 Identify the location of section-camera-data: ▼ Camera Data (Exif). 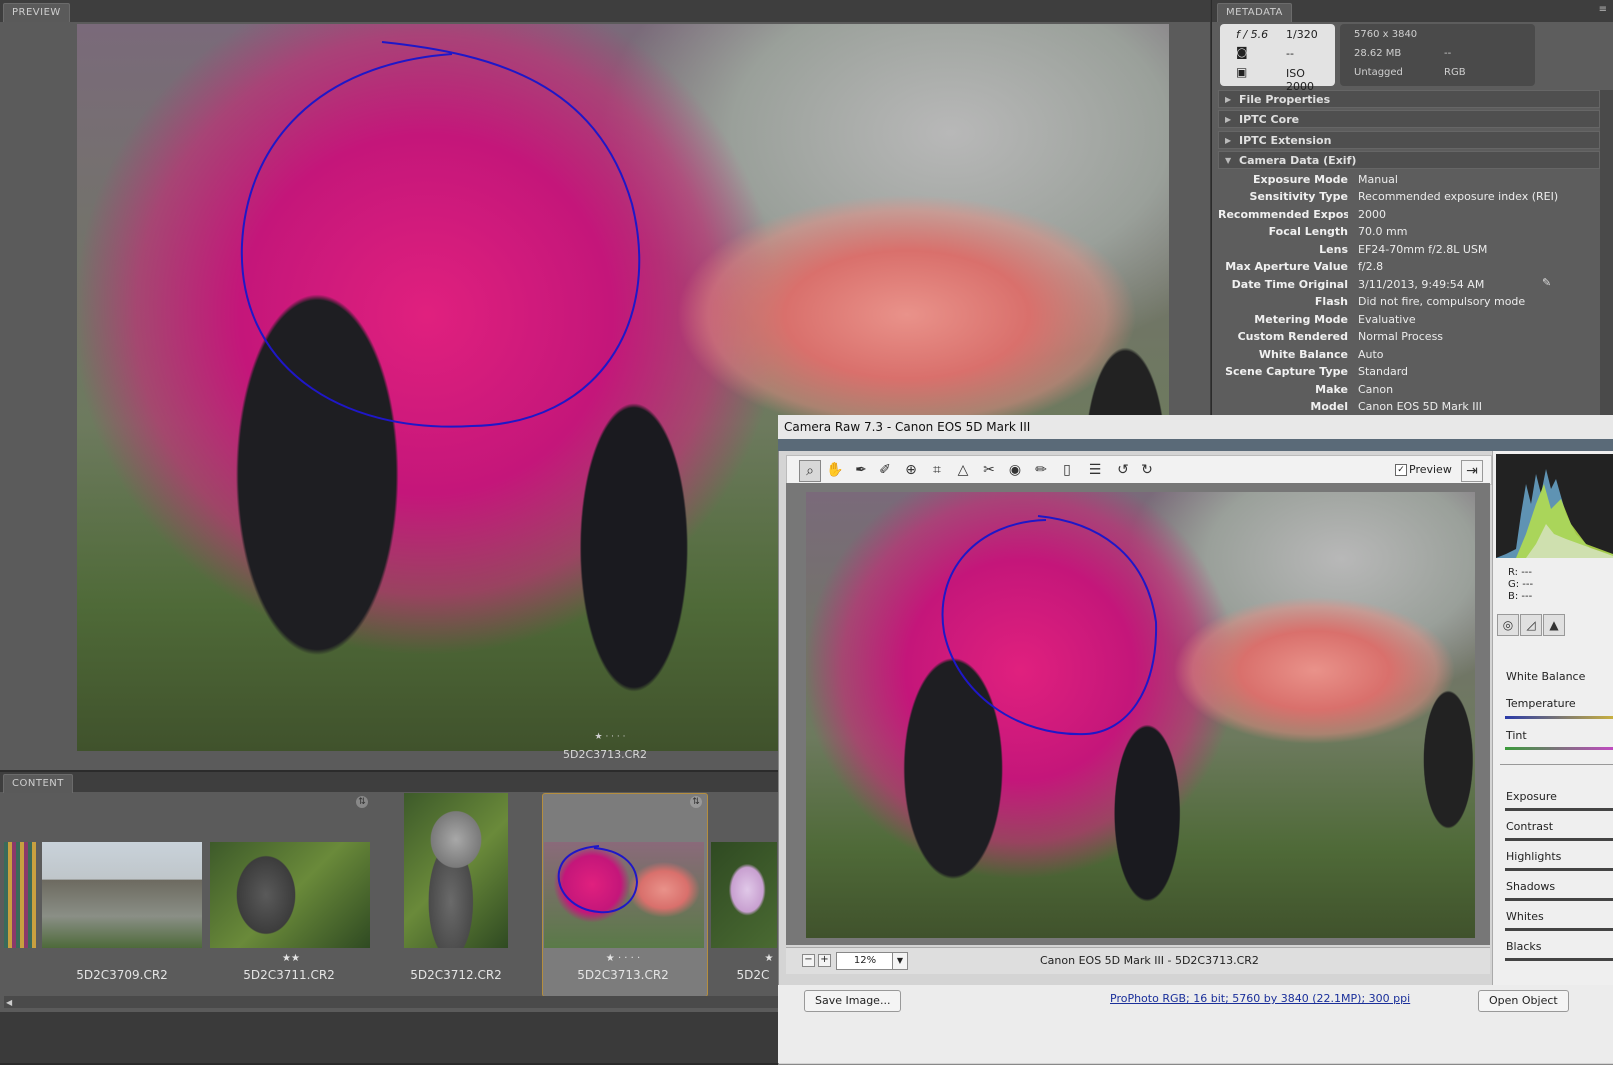
(1409, 160).